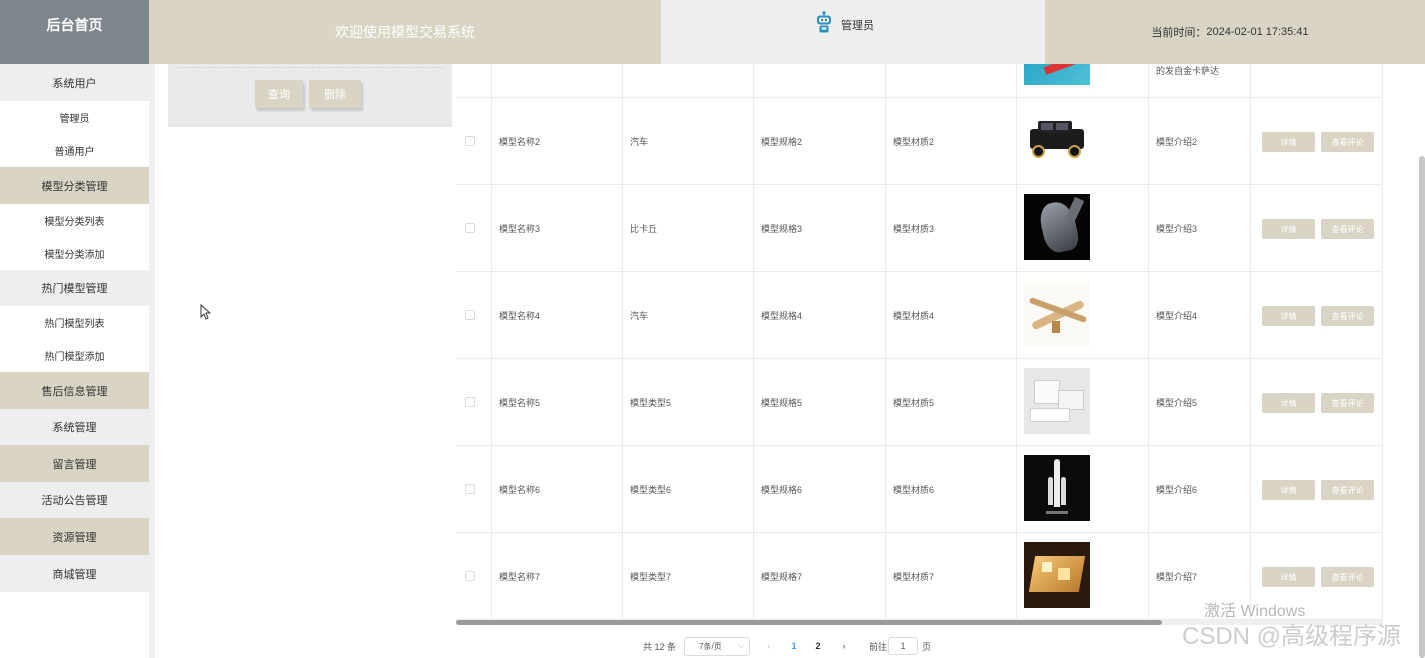  I want to click on page-size-value: 7条/页, so click(710, 646).